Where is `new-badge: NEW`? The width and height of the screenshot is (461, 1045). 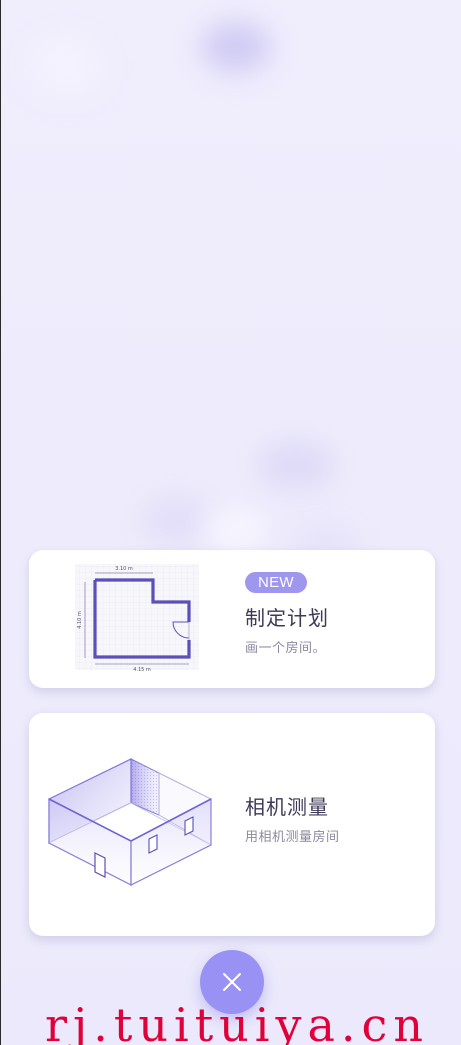 new-badge: NEW is located at coordinates (276, 582).